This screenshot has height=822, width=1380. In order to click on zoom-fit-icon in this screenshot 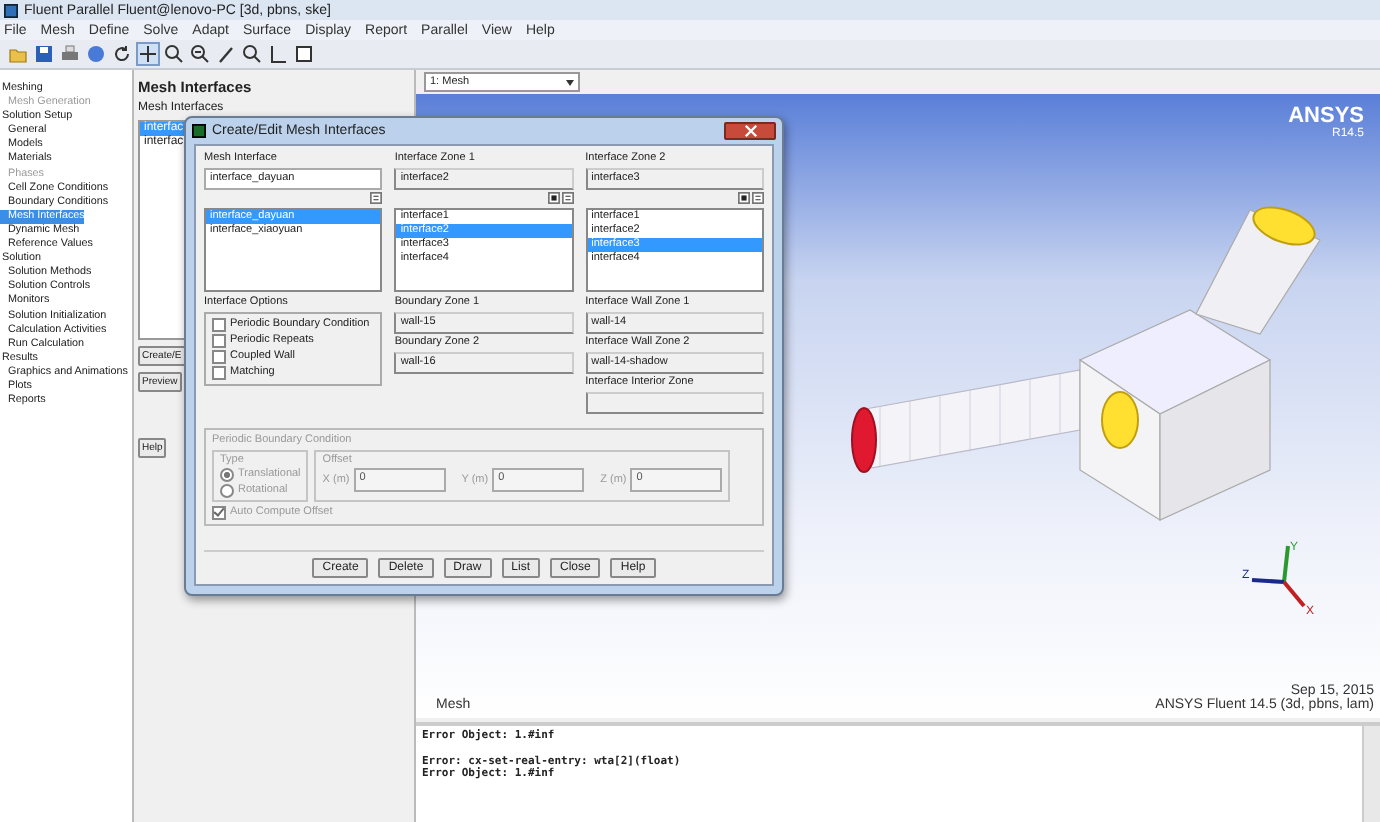, I will do `click(252, 54)`.